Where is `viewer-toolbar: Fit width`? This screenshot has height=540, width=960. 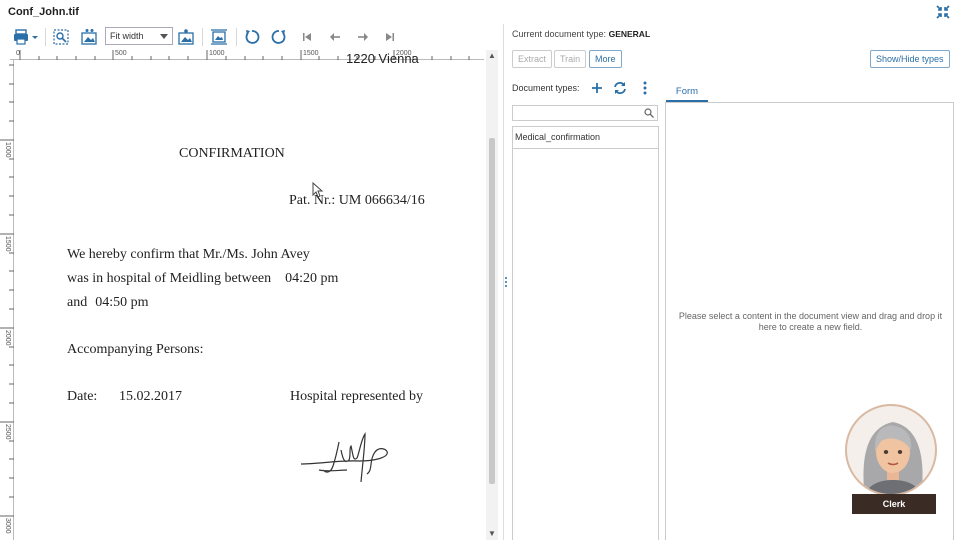
viewer-toolbar: Fit width is located at coordinates (252, 37).